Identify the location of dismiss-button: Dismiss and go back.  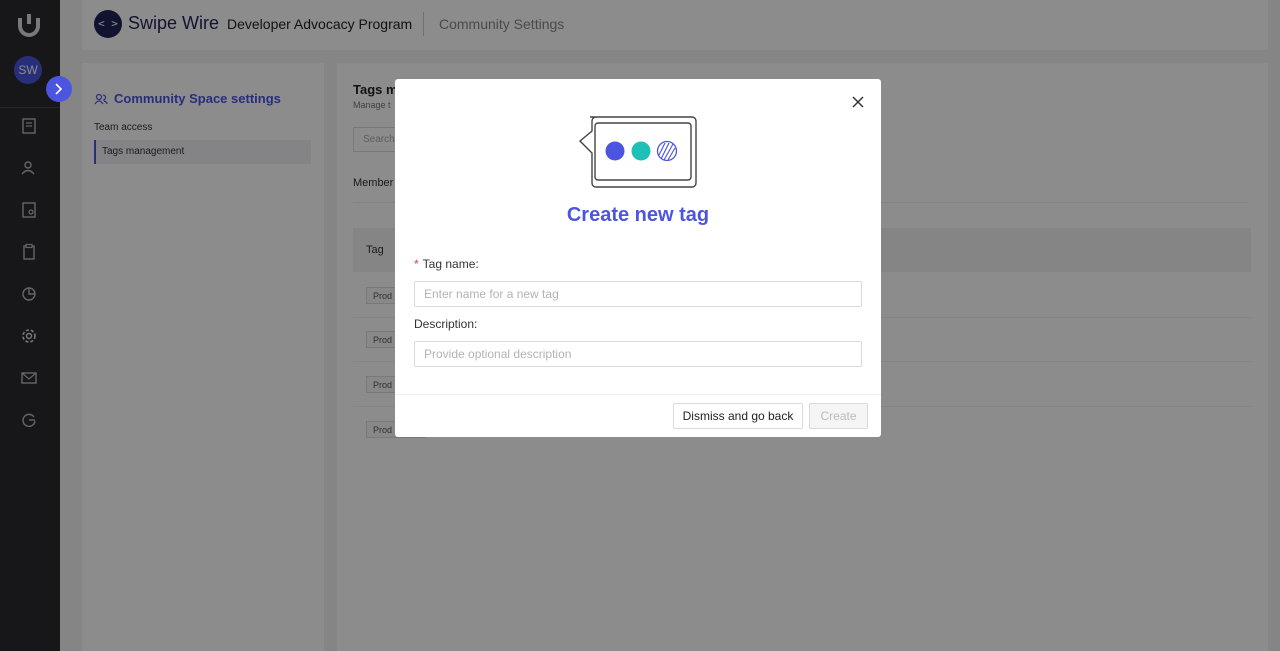
(738, 416).